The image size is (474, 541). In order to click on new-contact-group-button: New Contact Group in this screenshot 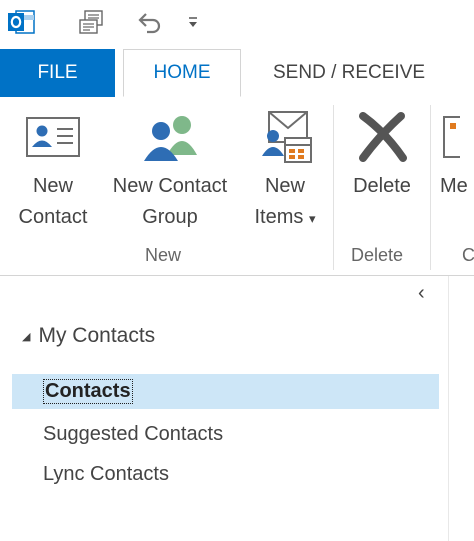, I will do `click(170, 168)`.